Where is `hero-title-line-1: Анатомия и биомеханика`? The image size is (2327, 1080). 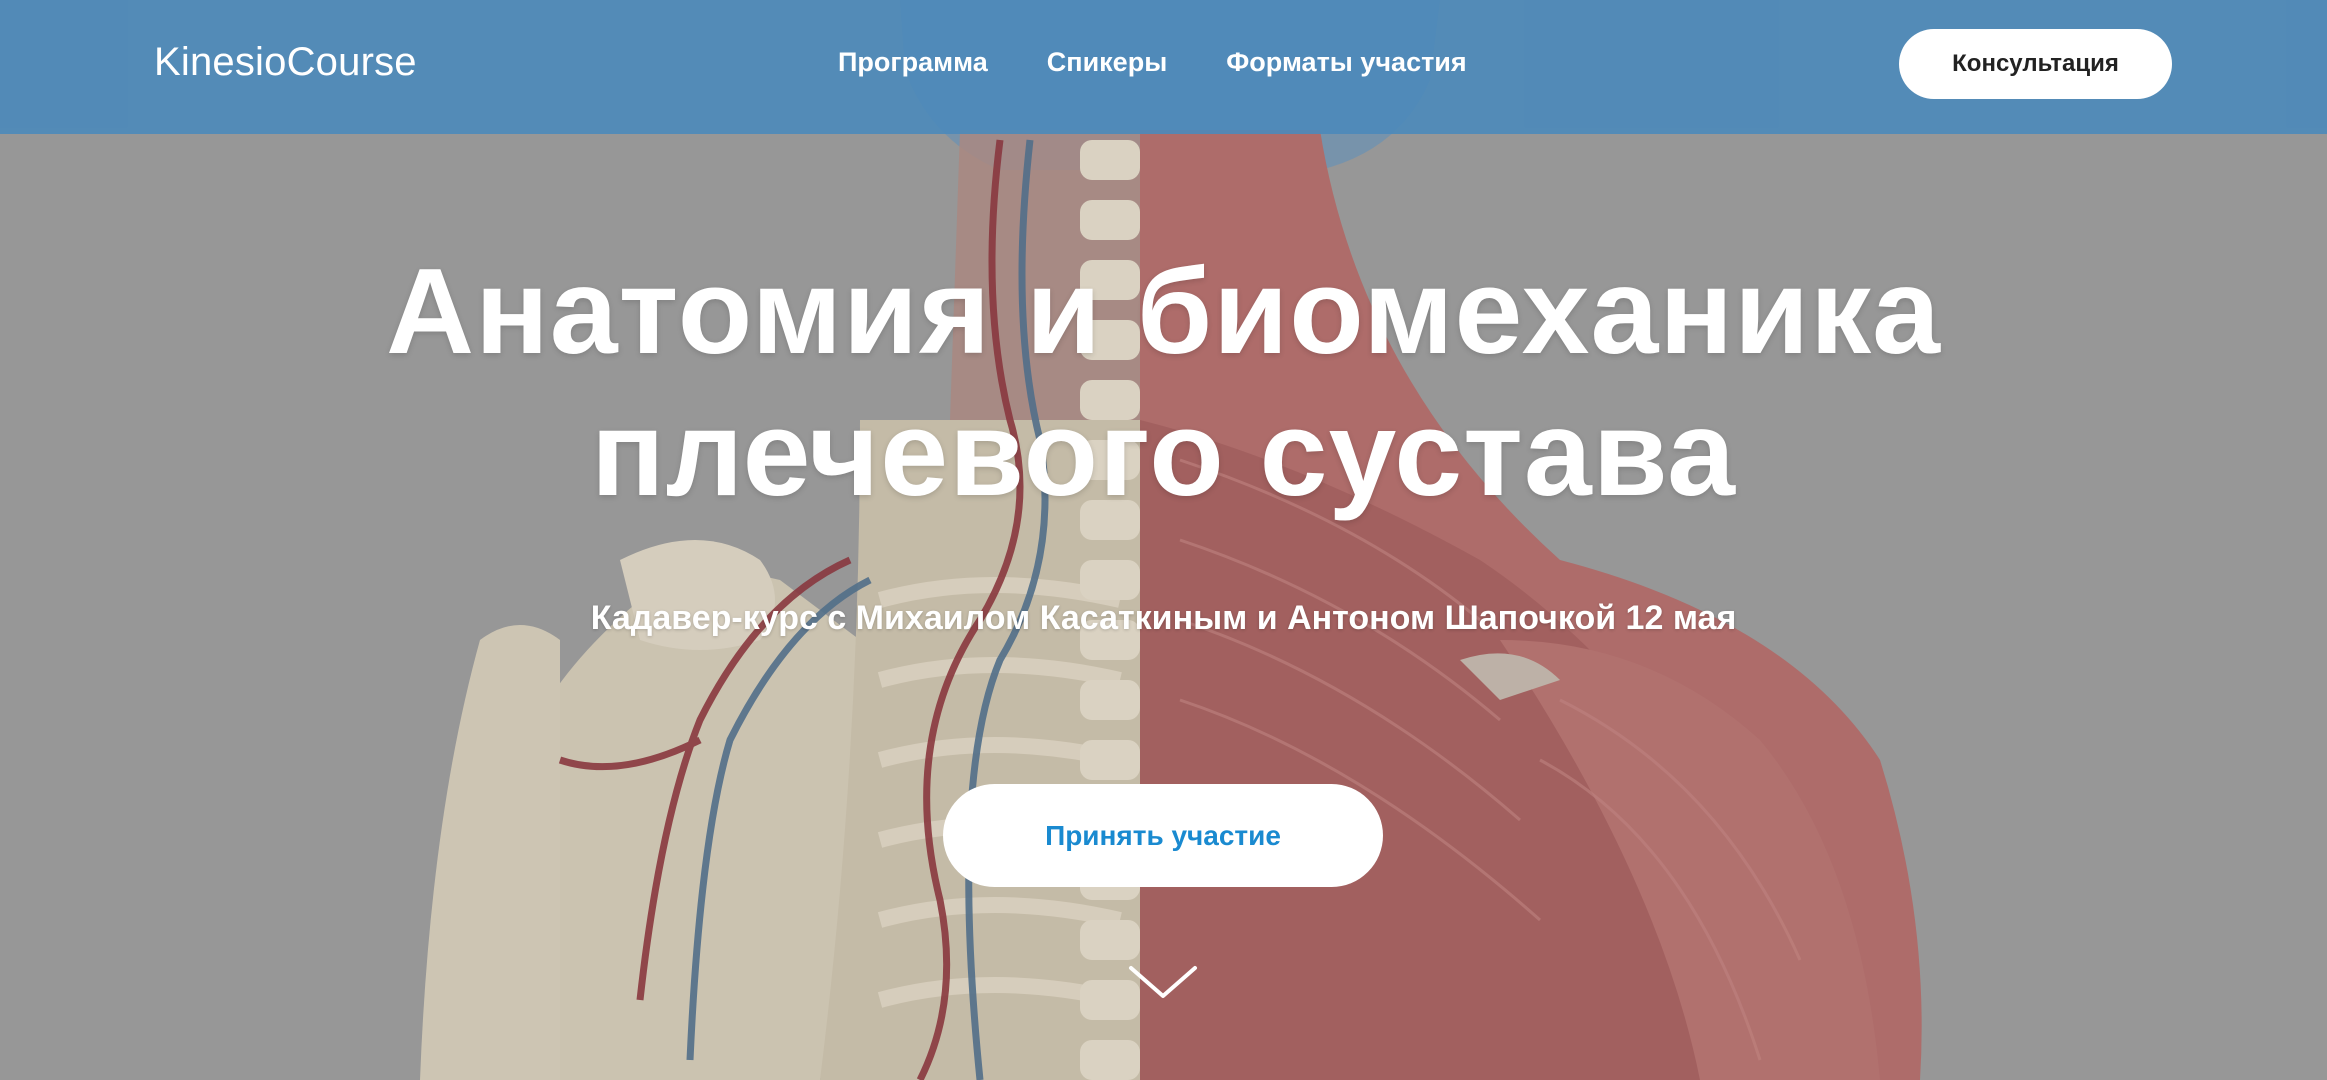
hero-title-line-1: Анатомия и биомеханика is located at coordinates (1163, 311).